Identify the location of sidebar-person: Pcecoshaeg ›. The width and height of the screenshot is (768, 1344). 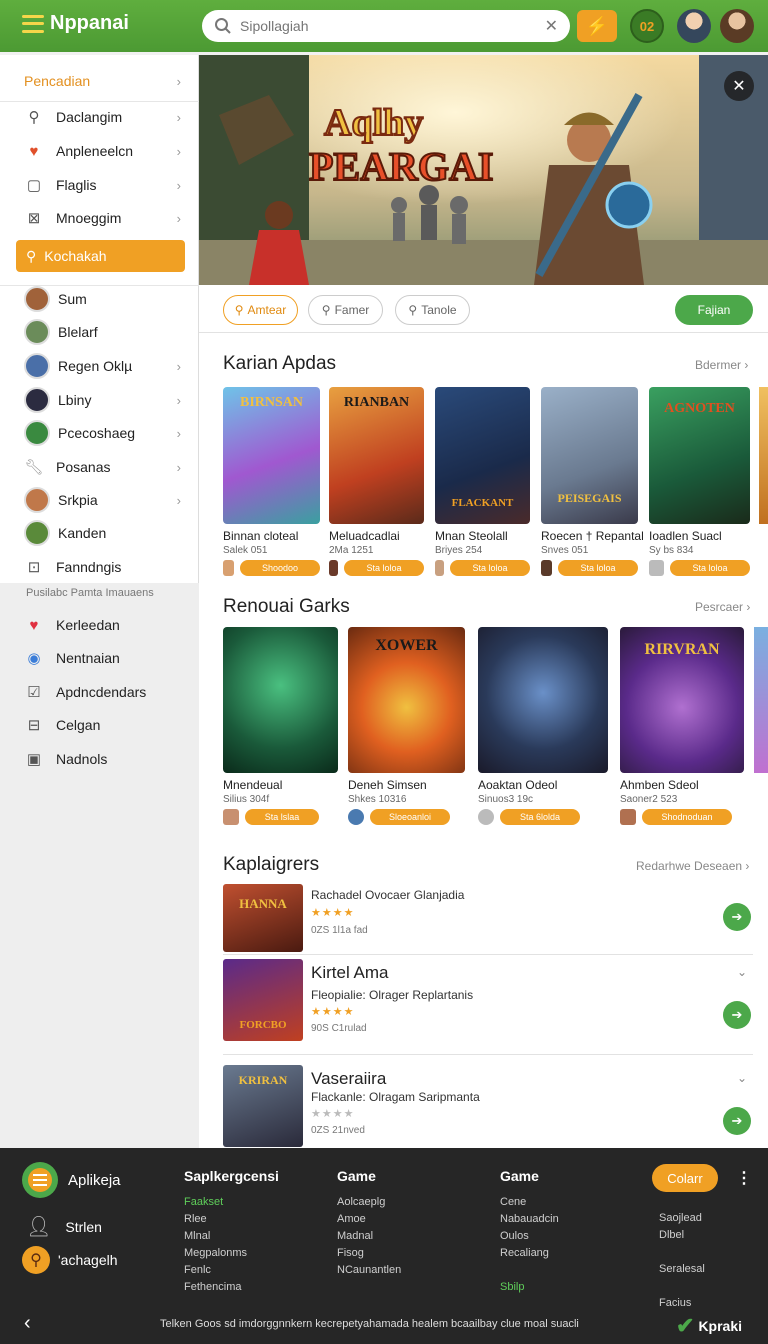
(99, 433).